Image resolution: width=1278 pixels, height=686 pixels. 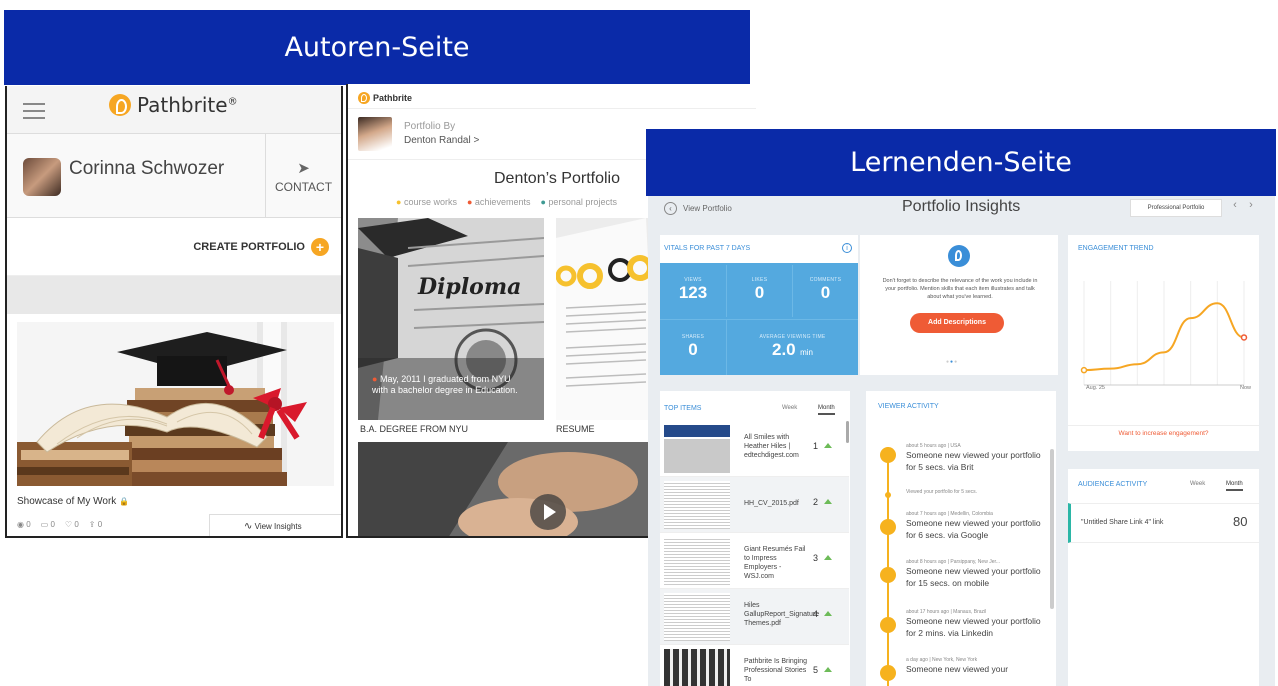 What do you see at coordinates (759, 291) in the screenshot?
I see `vital-likes: LIKES 0` at bounding box center [759, 291].